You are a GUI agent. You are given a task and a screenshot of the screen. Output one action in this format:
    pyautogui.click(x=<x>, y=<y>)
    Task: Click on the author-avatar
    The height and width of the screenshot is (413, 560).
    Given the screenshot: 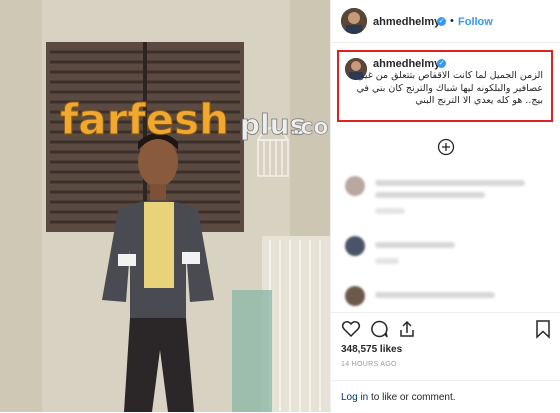 What is the action you would take?
    pyautogui.click(x=354, y=21)
    